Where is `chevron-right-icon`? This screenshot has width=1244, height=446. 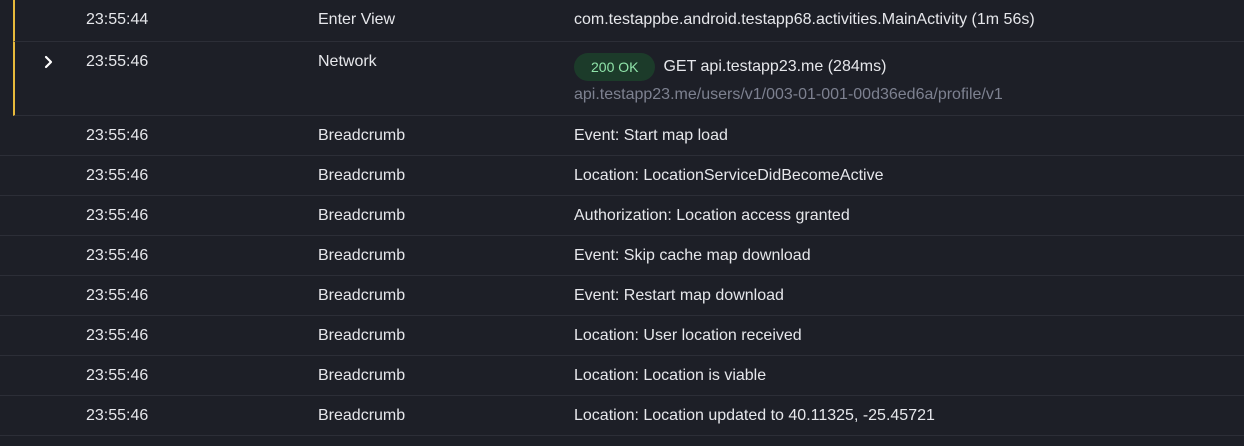 chevron-right-icon is located at coordinates (49, 62).